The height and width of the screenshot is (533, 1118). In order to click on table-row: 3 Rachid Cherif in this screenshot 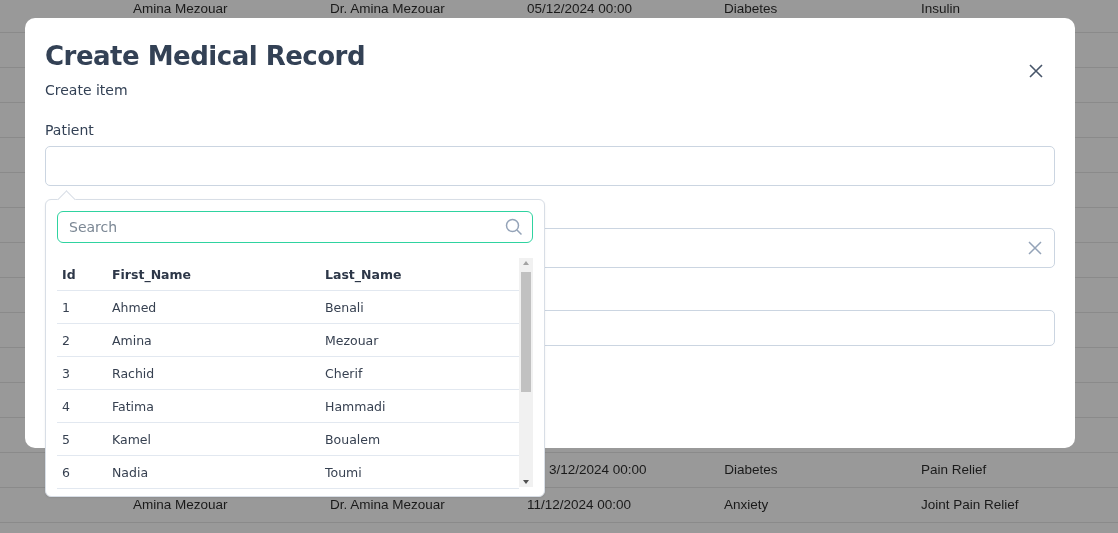, I will do `click(288, 373)`.